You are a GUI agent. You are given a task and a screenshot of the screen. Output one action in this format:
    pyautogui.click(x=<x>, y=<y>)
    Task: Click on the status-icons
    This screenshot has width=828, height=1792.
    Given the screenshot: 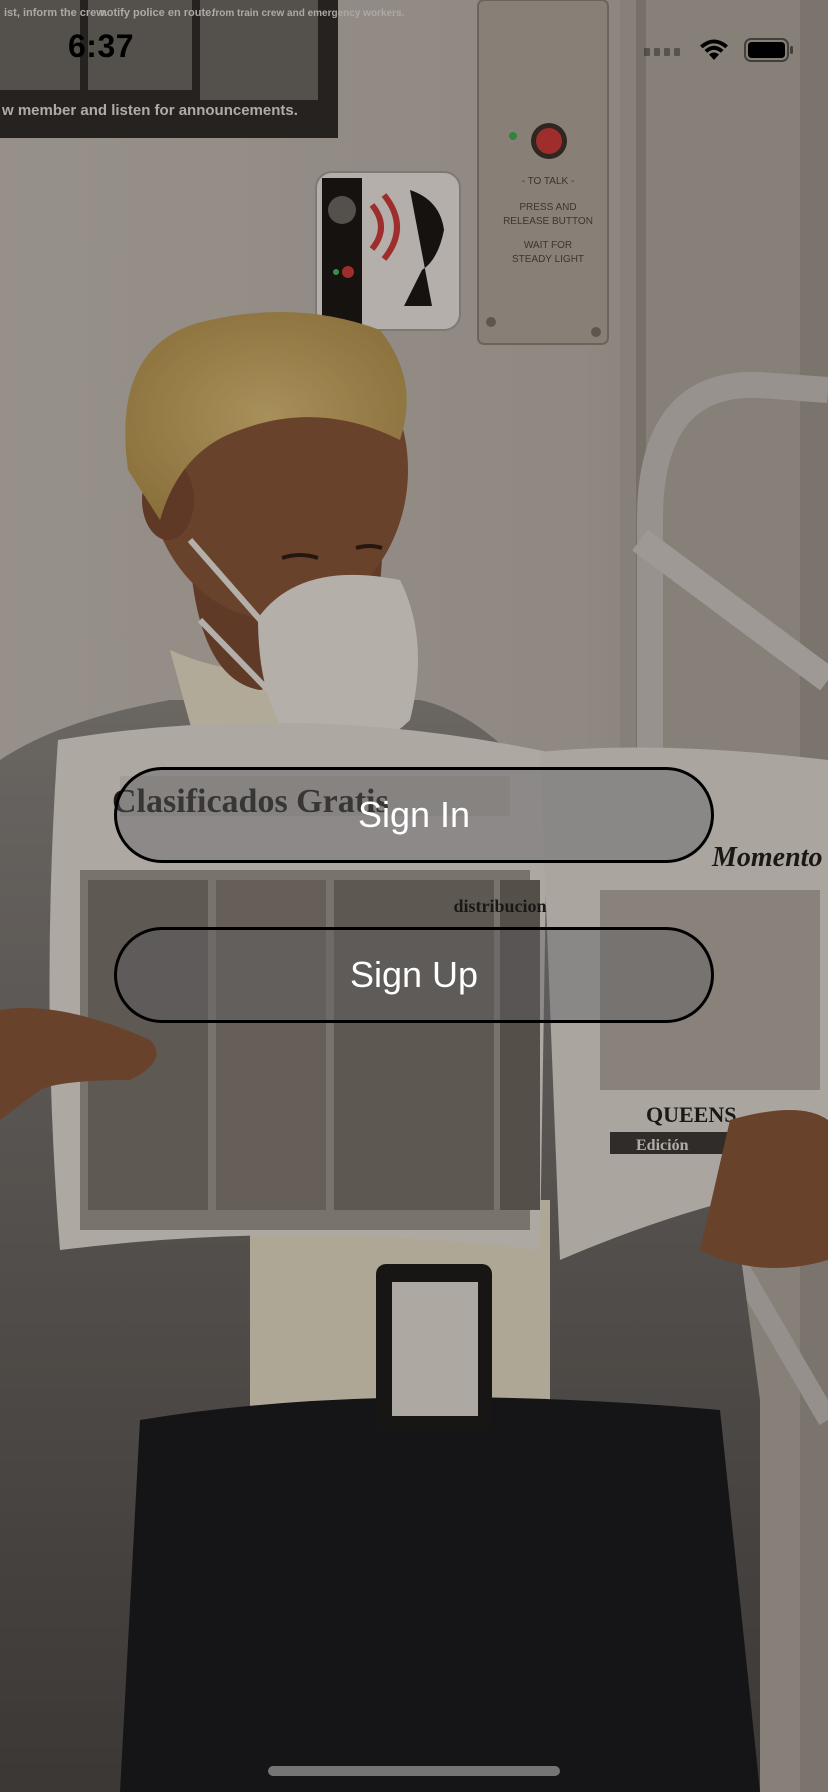 What is the action you would take?
    pyautogui.click(x=719, y=50)
    